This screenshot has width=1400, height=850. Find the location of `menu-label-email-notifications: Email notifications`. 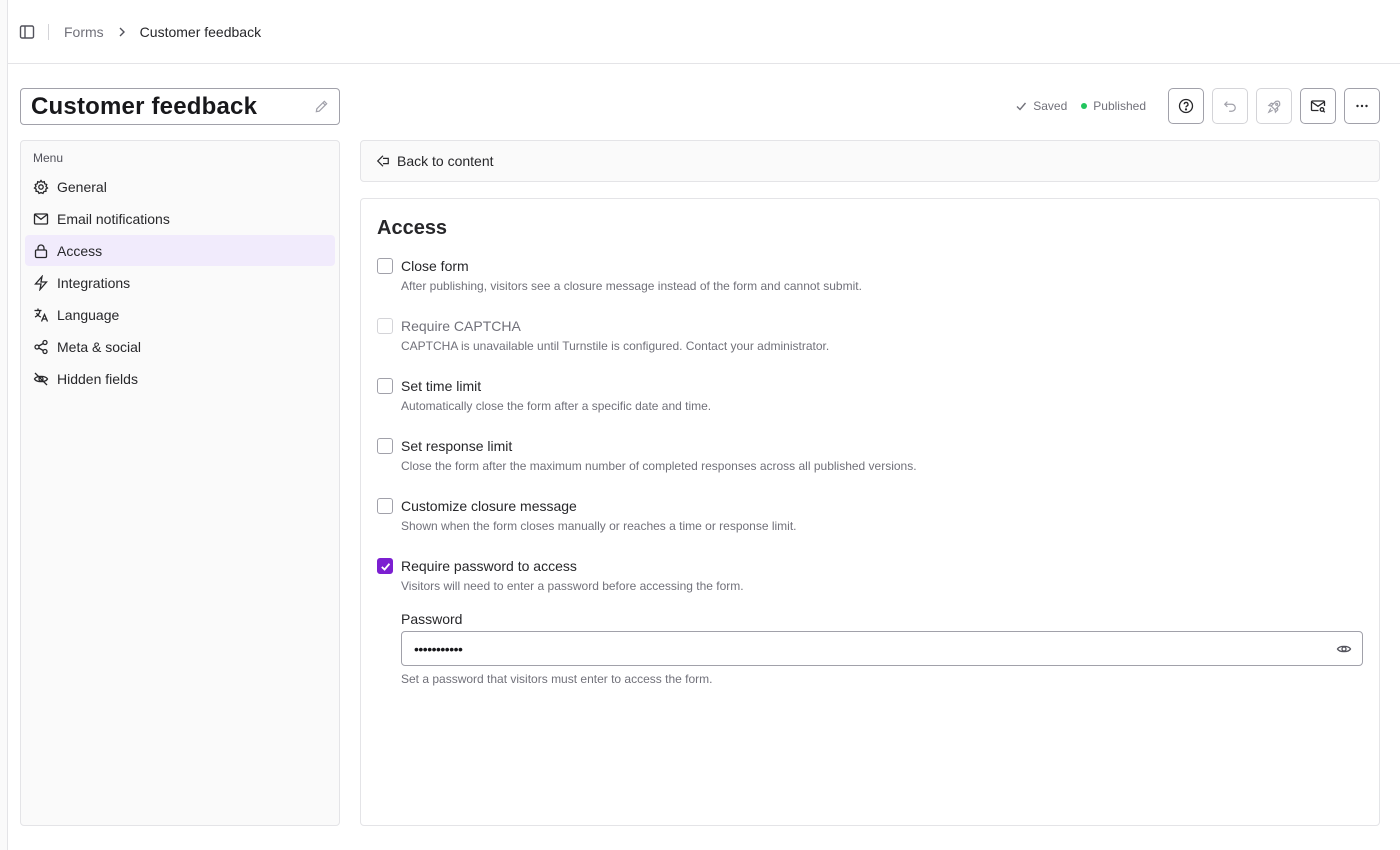

menu-label-email-notifications: Email notifications is located at coordinates (113, 218).